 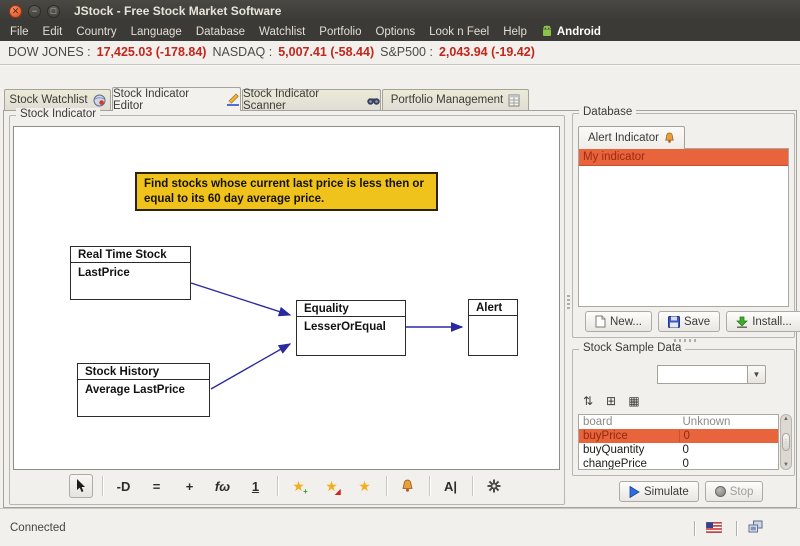 What do you see at coordinates (135, 390) in the screenshot?
I see `node-field: Average LastPrice` at bounding box center [135, 390].